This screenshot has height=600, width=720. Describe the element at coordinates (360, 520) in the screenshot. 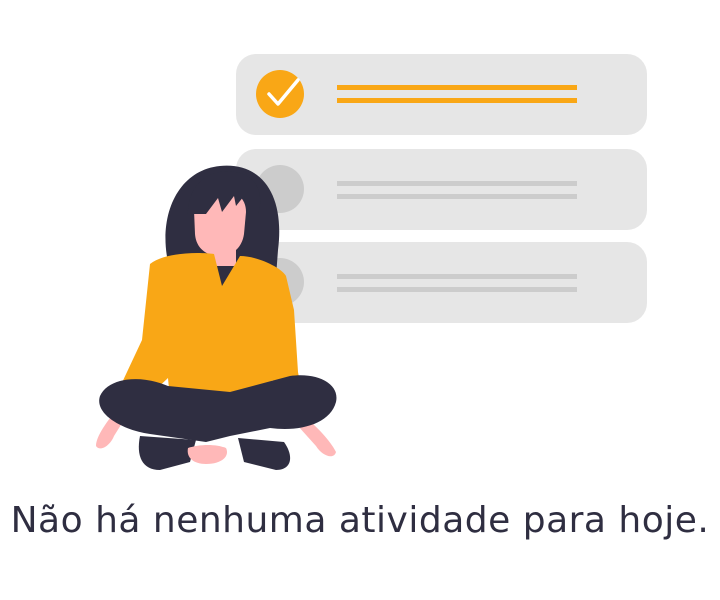

I see `empty-state-message: Não há nenhuma atividade para hoje.` at that location.